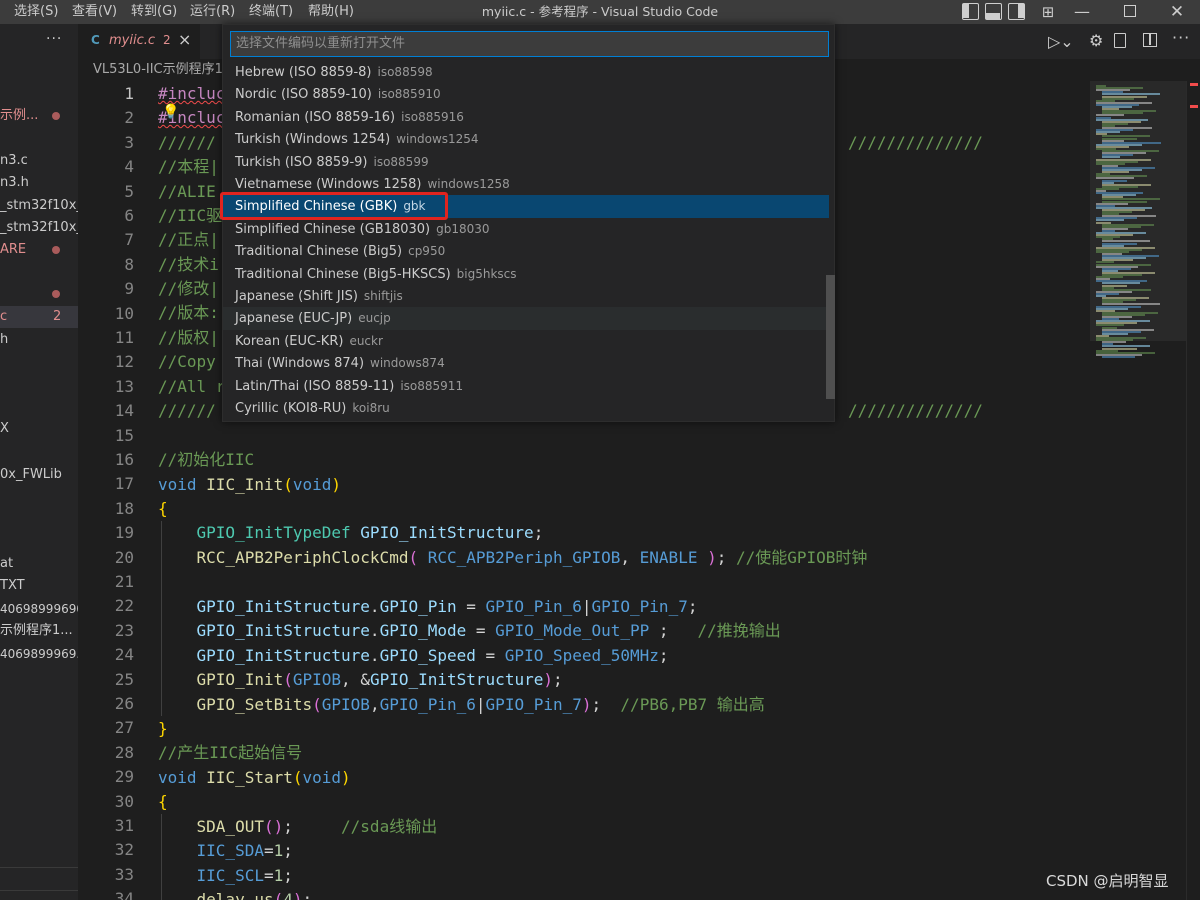 The image size is (1200, 900). What do you see at coordinates (1048, 12) in the screenshot?
I see `customize-layout-icon: ⊞` at bounding box center [1048, 12].